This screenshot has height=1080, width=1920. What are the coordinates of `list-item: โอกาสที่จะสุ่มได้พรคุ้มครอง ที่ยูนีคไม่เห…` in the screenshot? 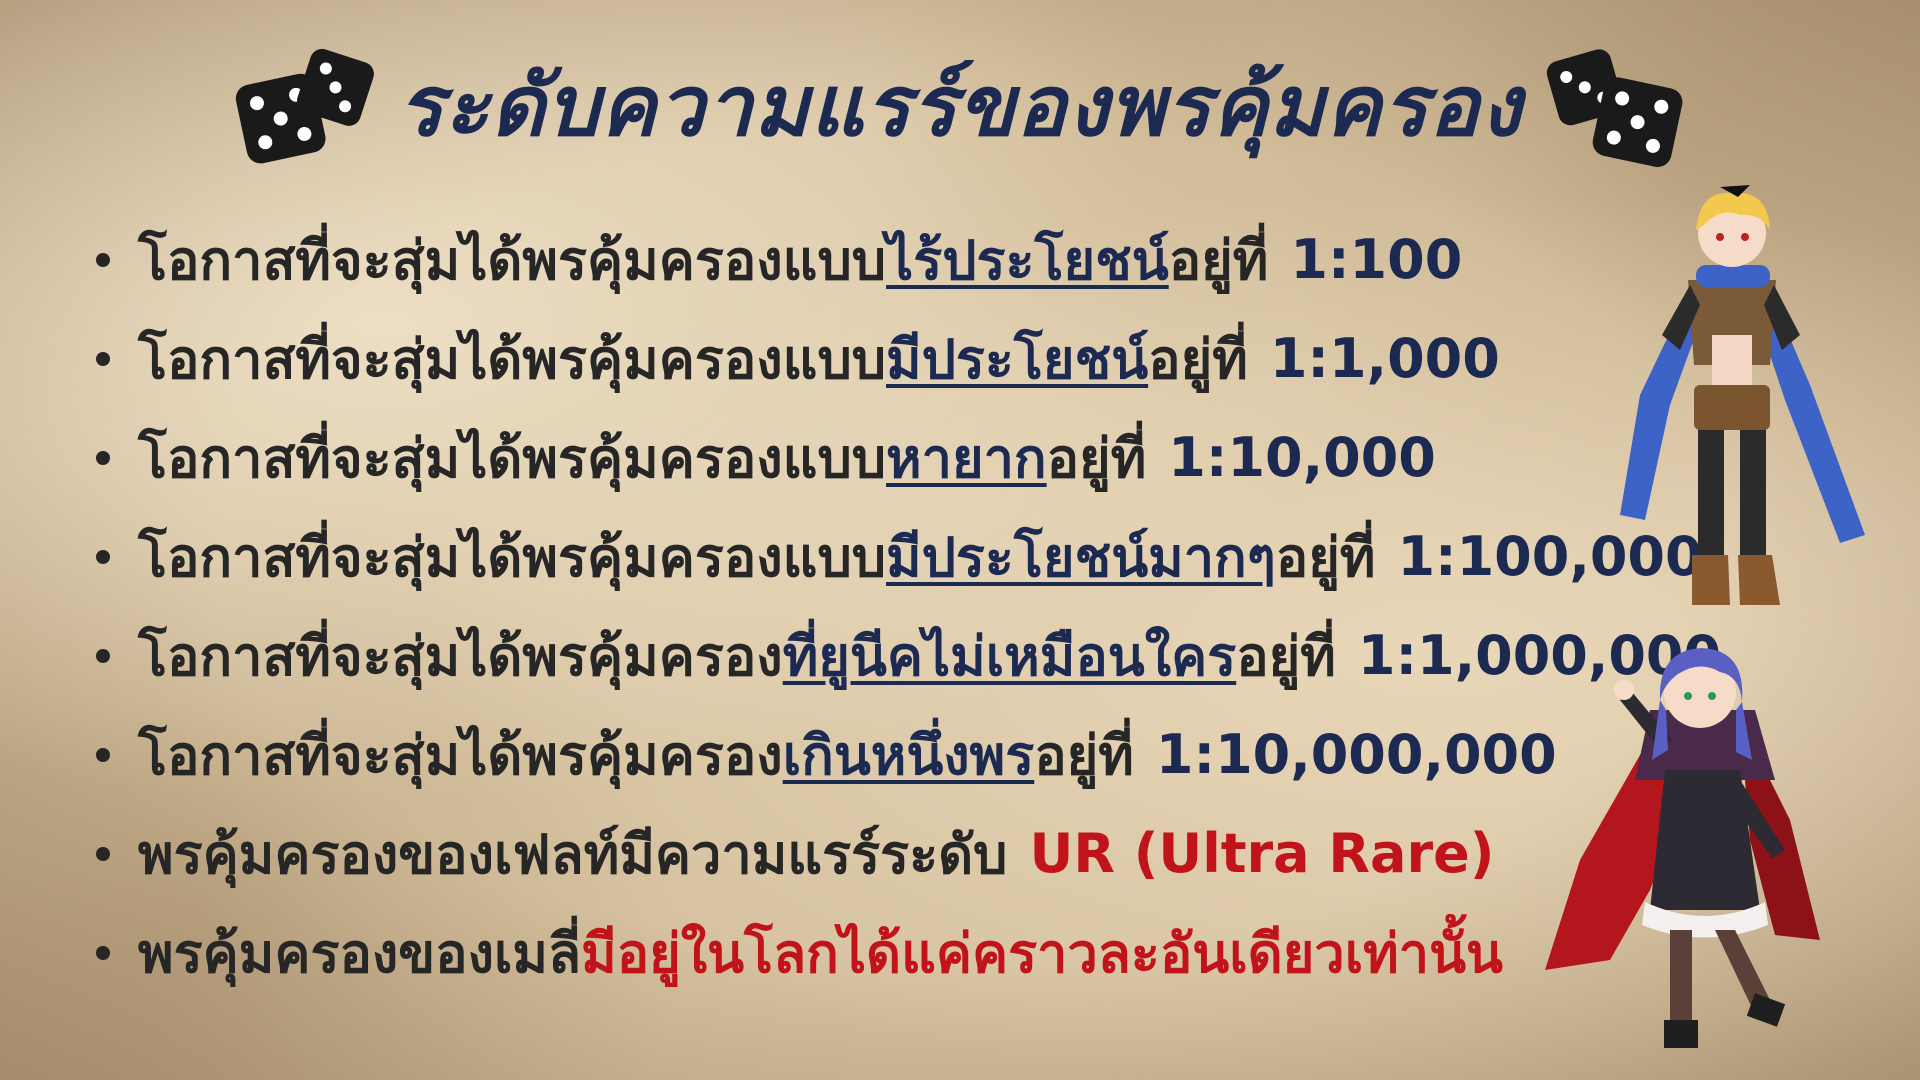 It's located at (905, 655).